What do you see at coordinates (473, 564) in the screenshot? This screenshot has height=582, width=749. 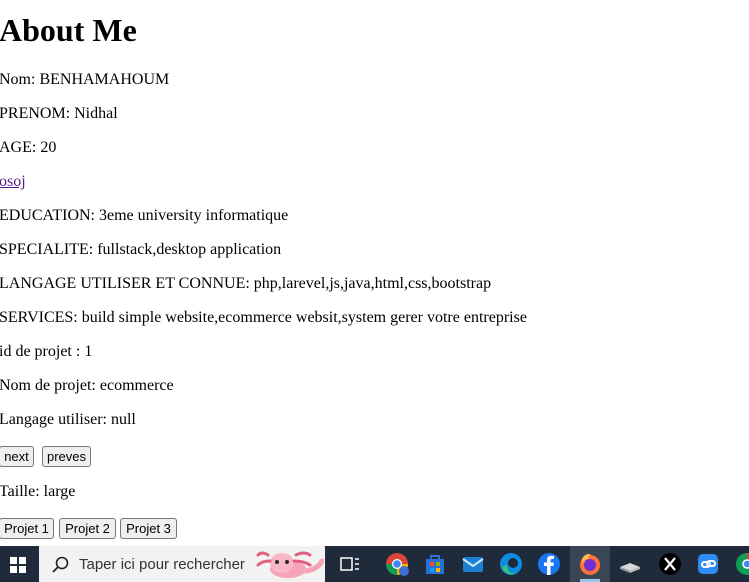 I see `mail-icon` at bounding box center [473, 564].